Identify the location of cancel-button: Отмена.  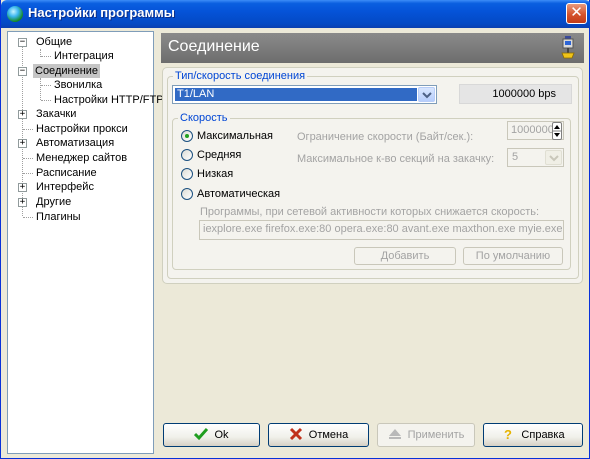
(318, 435).